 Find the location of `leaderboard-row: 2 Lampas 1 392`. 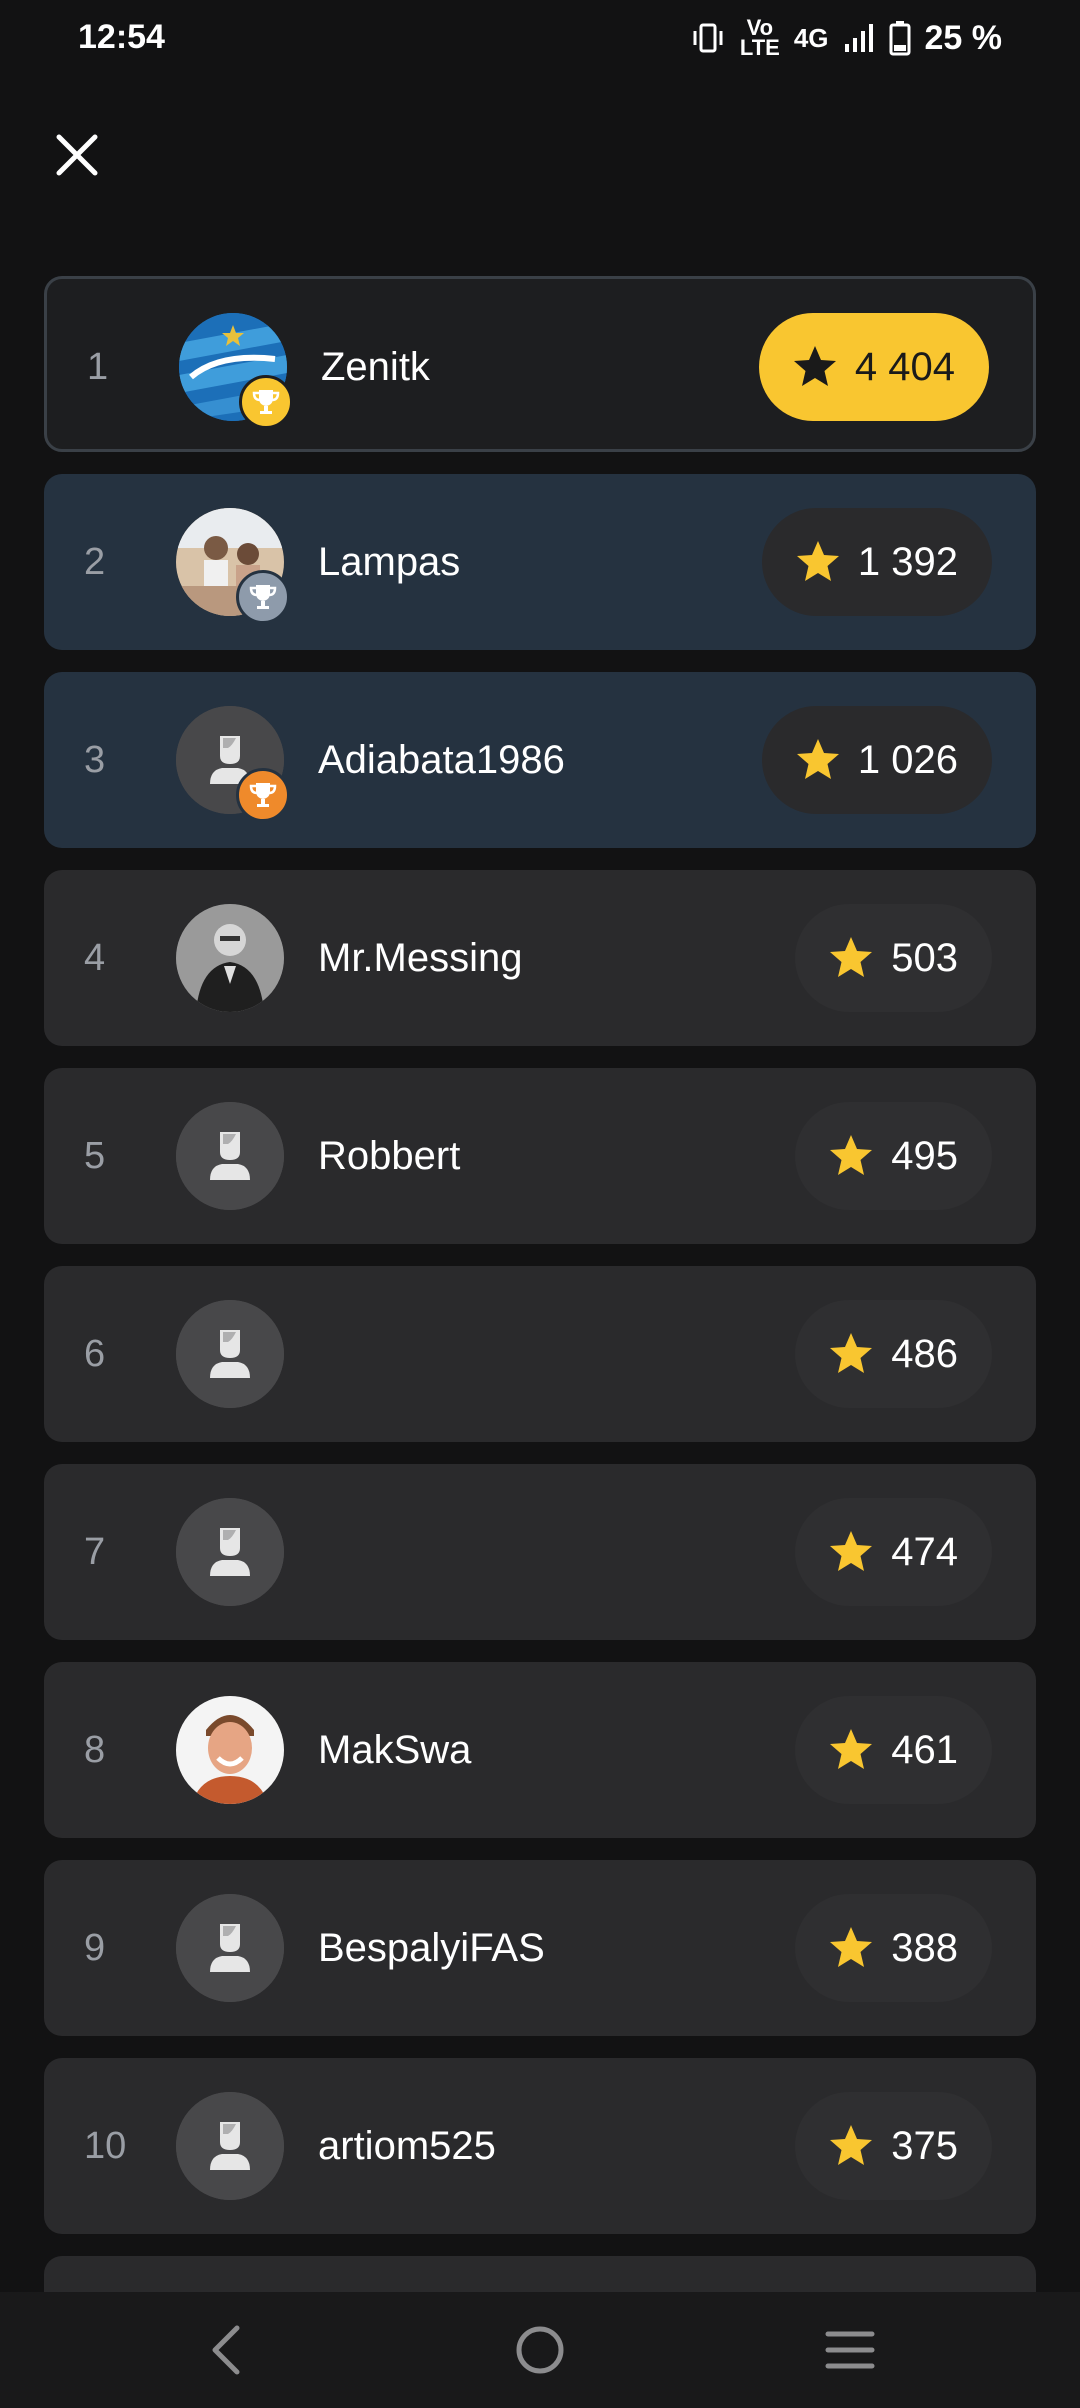

leaderboard-row: 2 Lampas 1 392 is located at coordinates (540, 562).